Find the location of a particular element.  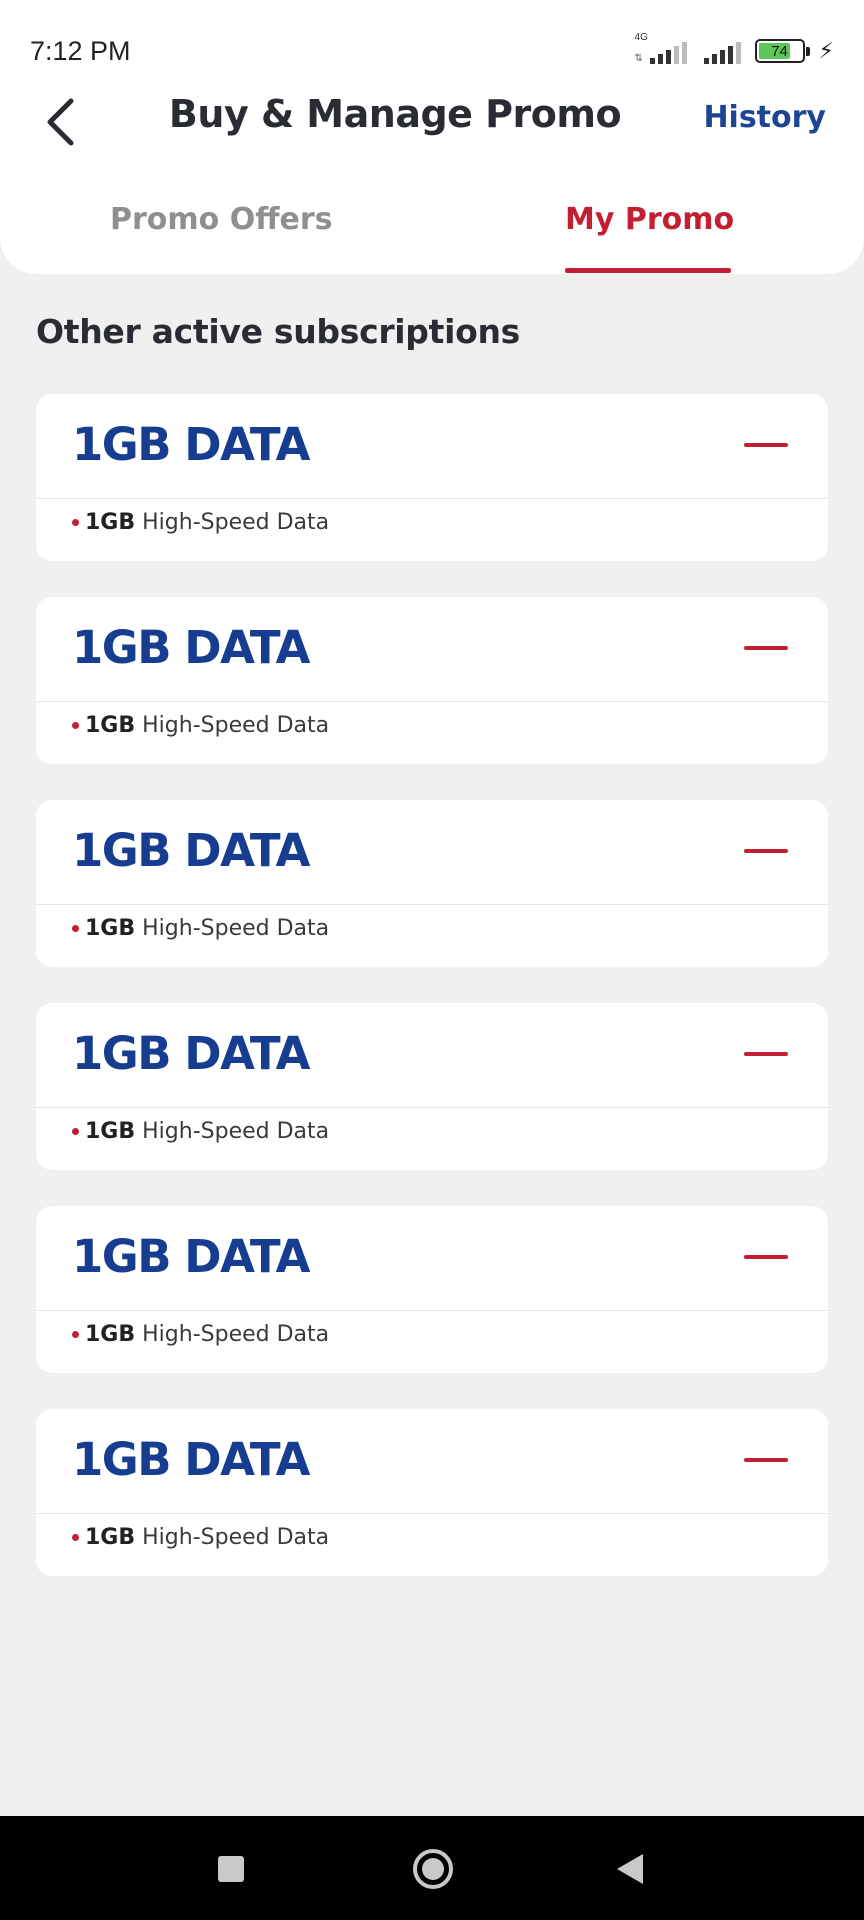

signal-icon: 4G ⇅ is located at coordinates (660, 49).